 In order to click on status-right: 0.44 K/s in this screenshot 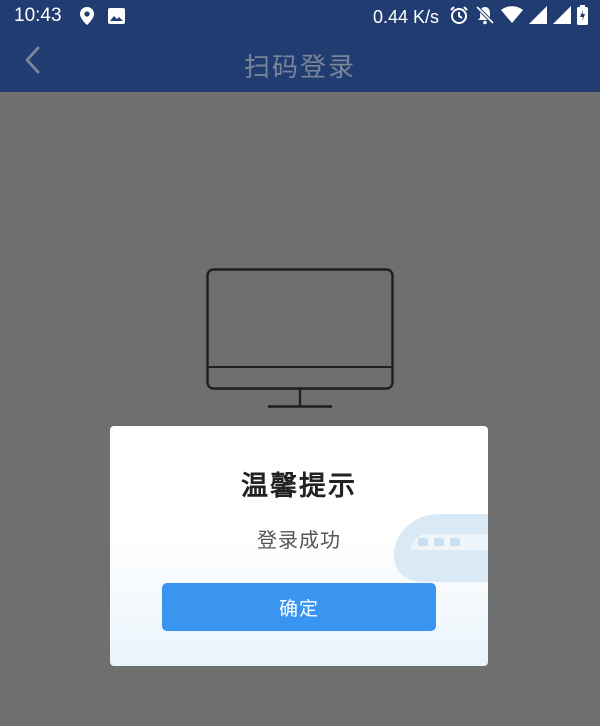, I will do `click(480, 17)`.